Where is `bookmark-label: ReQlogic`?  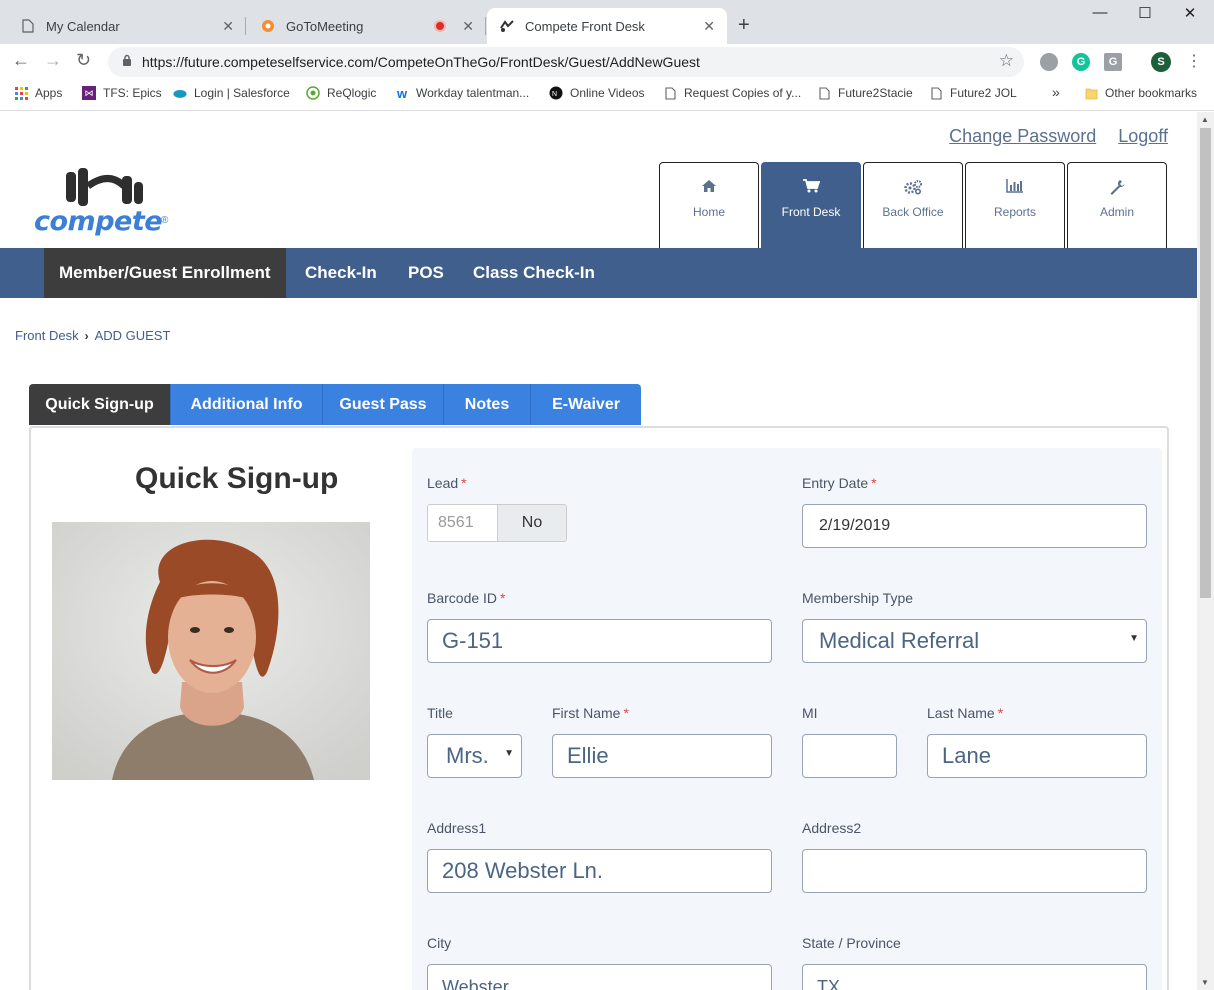 bookmark-label: ReQlogic is located at coordinates (352, 93).